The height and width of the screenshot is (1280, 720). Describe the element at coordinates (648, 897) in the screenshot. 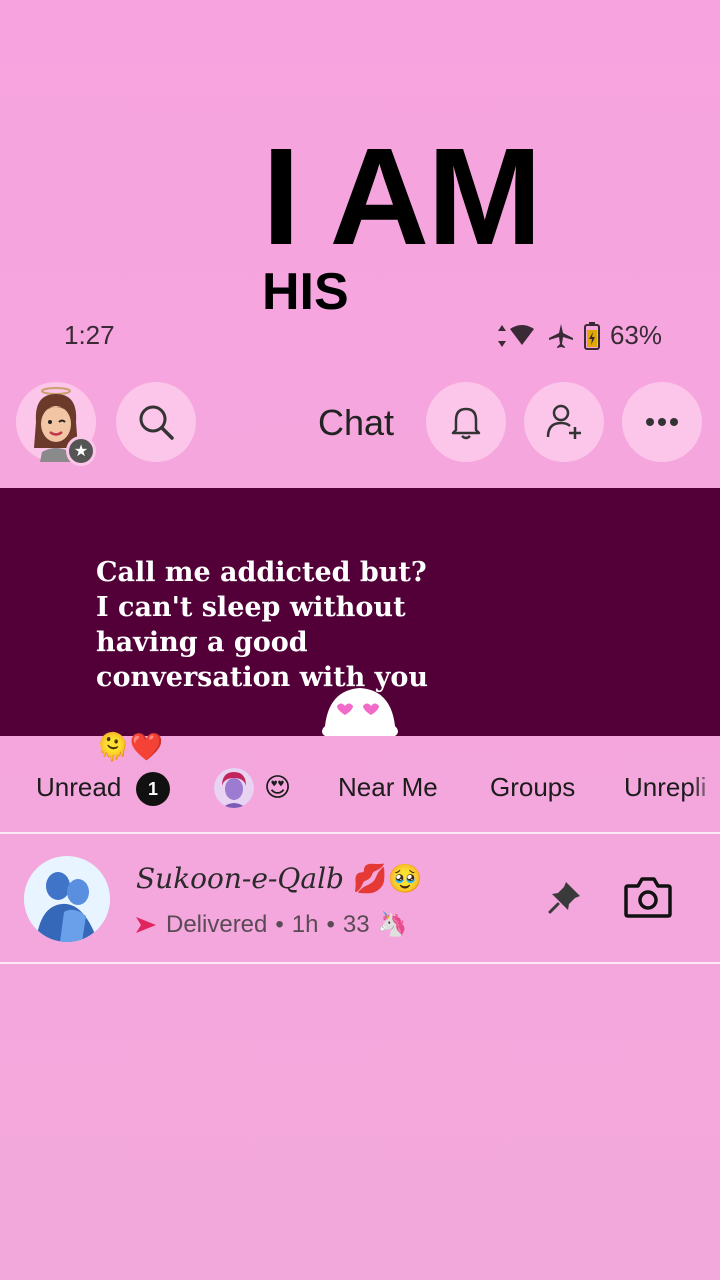

I see `camera-icon` at that location.